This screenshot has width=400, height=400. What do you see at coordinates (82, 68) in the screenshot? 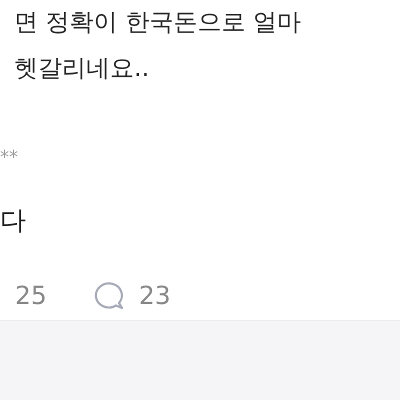
I see `post-text-line: 헷갈리네요..` at bounding box center [82, 68].